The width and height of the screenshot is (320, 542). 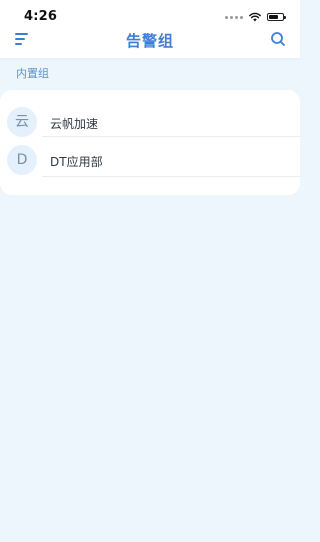 What do you see at coordinates (32, 73) in the screenshot?
I see `section-label: 内置组` at bounding box center [32, 73].